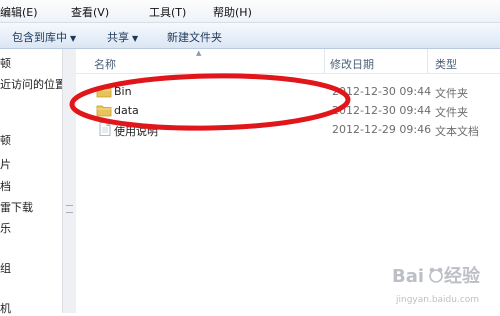  What do you see at coordinates (5, 164) in the screenshot?
I see `nav-item-pictures: 片` at bounding box center [5, 164].